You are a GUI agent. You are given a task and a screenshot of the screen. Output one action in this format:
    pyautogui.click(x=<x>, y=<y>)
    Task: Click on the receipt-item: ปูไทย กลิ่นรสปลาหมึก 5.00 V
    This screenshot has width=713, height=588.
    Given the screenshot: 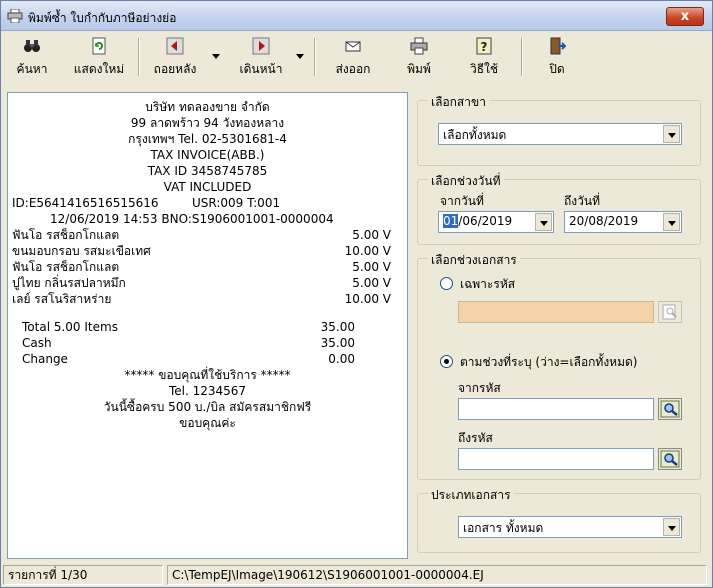 What is the action you would take?
    pyautogui.click(x=207, y=283)
    